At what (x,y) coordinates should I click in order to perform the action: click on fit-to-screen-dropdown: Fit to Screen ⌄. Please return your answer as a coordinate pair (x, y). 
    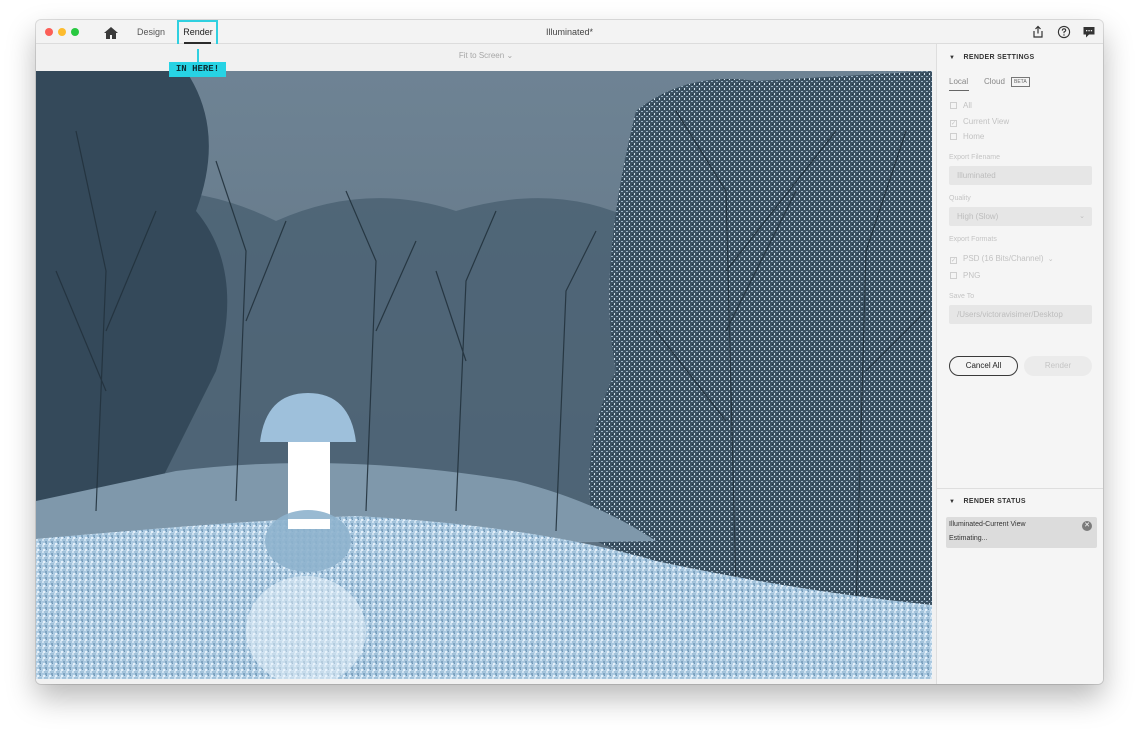
    Looking at the image, I should click on (486, 55).